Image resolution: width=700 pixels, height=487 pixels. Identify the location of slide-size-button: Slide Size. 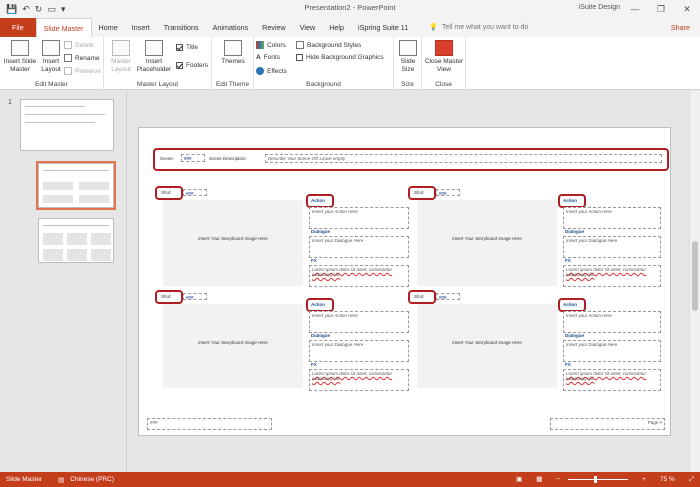
(408, 57).